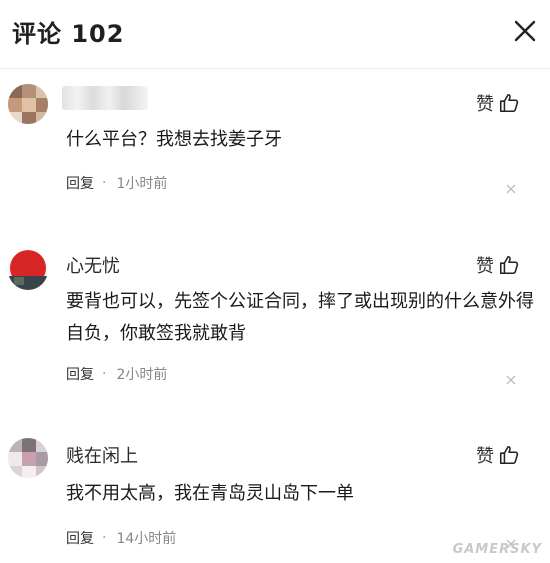 The image size is (550, 563). Describe the element at coordinates (102, 455) in the screenshot. I see `username: 贱在闲上` at that location.